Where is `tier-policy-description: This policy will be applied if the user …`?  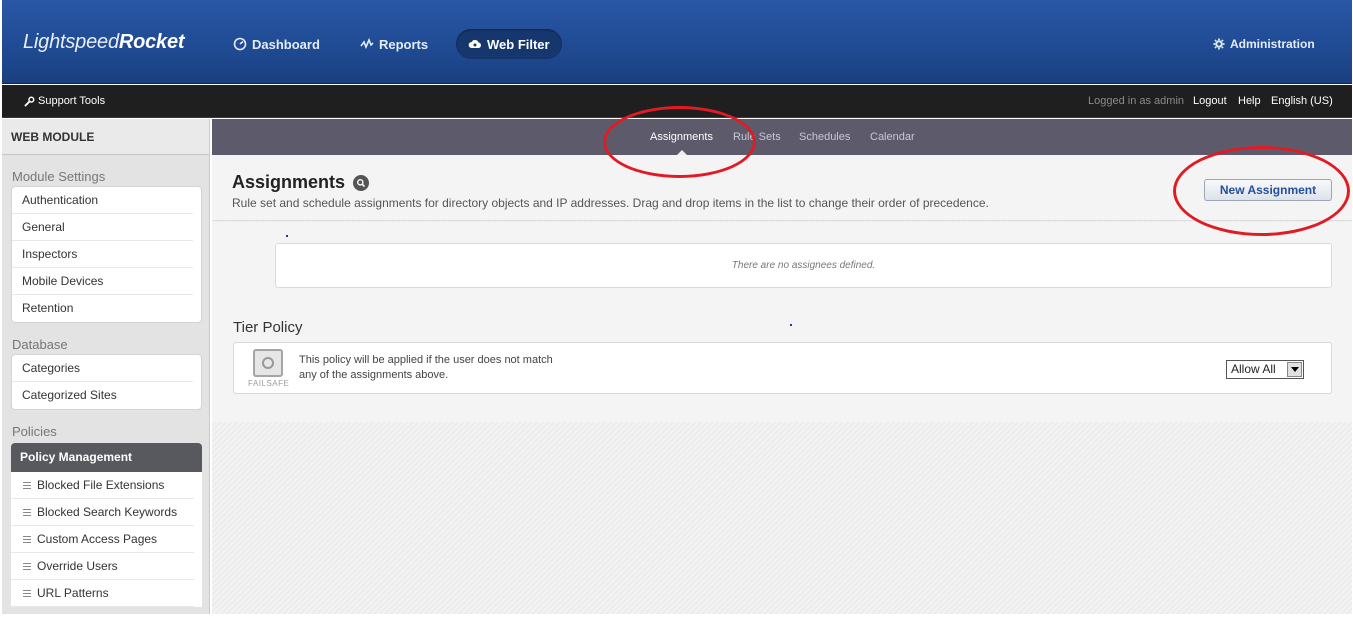
tier-policy-description: This policy will be applied if the user … is located at coordinates (434, 368).